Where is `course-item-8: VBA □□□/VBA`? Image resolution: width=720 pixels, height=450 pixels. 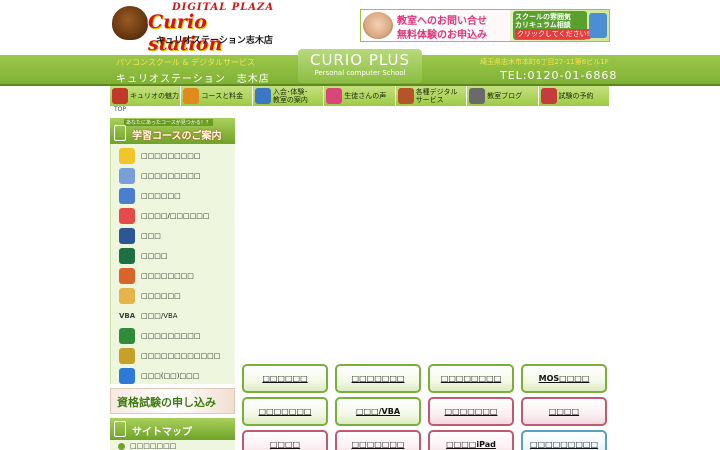
course-item-8: VBA □□□/VBA is located at coordinates (173, 316).